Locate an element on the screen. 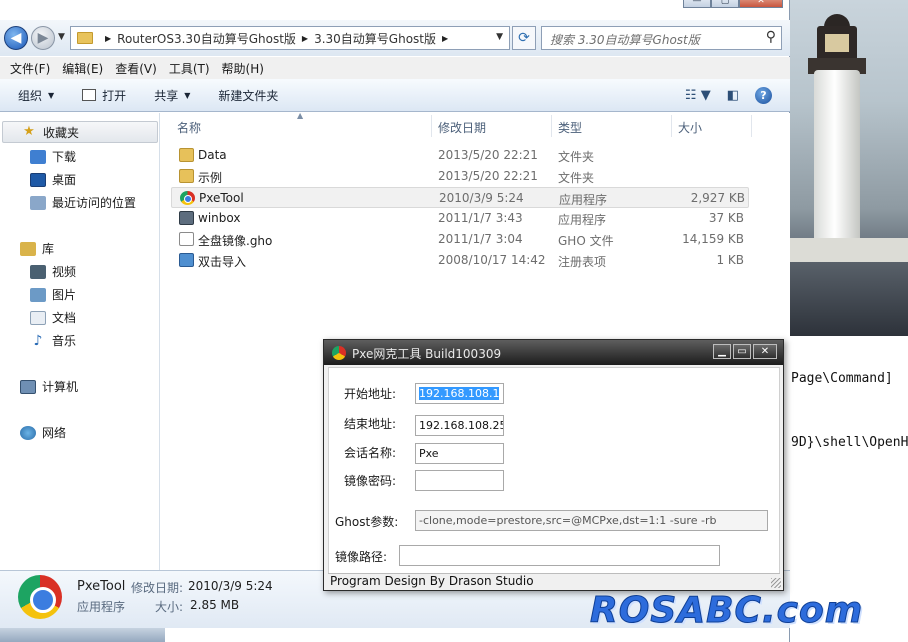 The height and width of the screenshot is (642, 908). start-address-label: 开始地址: is located at coordinates (370, 394).